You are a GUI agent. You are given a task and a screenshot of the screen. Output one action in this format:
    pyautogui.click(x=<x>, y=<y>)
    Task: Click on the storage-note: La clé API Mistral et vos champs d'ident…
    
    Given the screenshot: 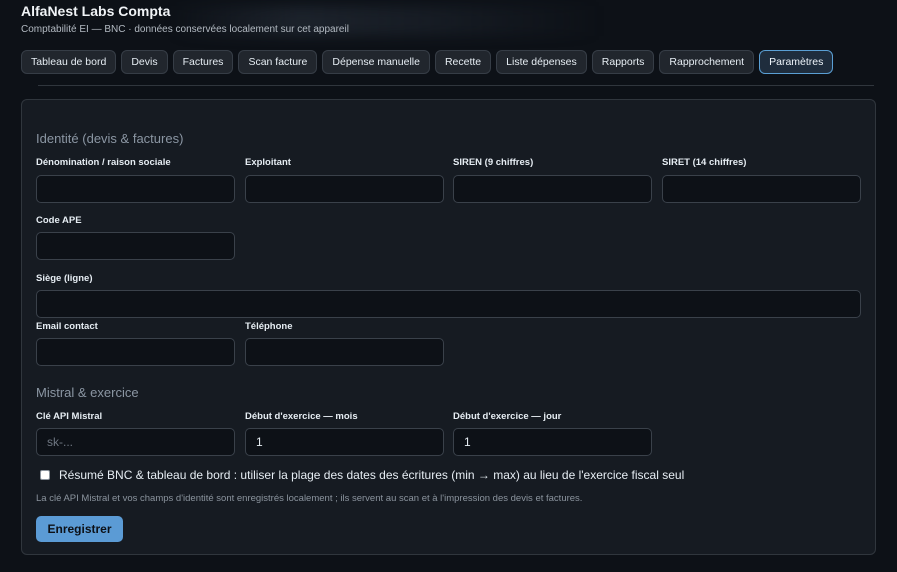 What is the action you would take?
    pyautogui.click(x=309, y=498)
    